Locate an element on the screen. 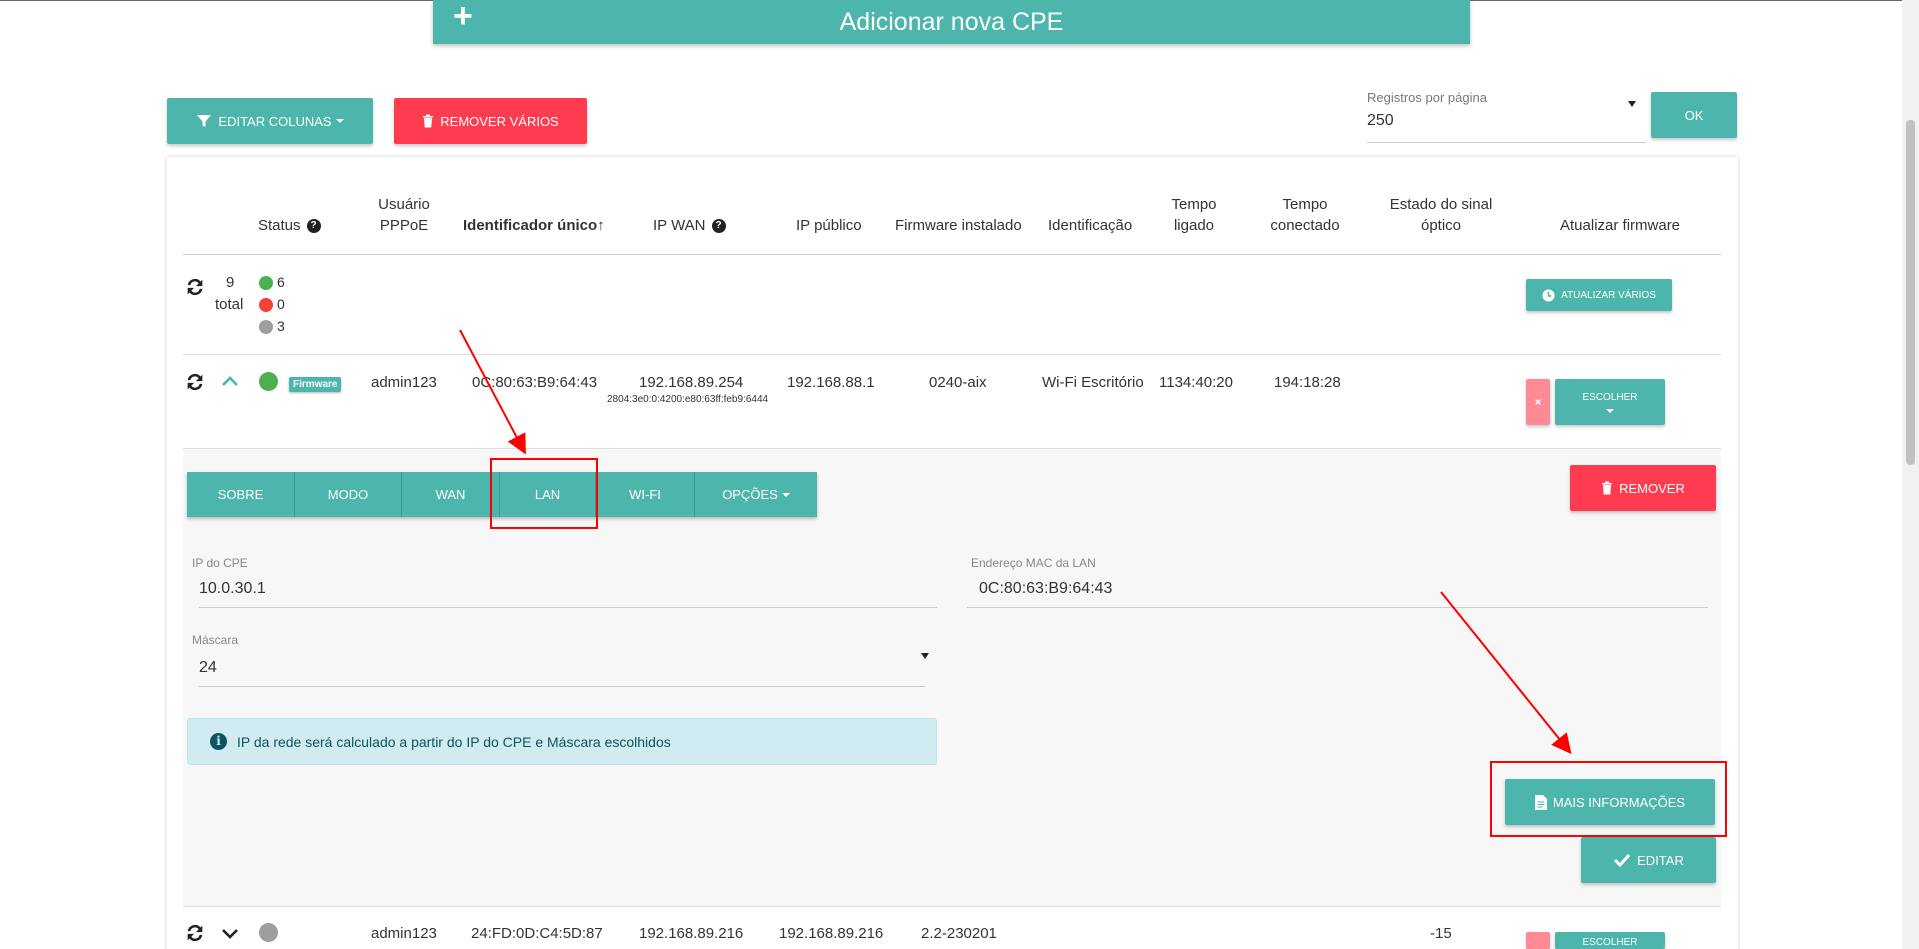  remove-many-button: REMOVER VÁRIOS is located at coordinates (490, 121).